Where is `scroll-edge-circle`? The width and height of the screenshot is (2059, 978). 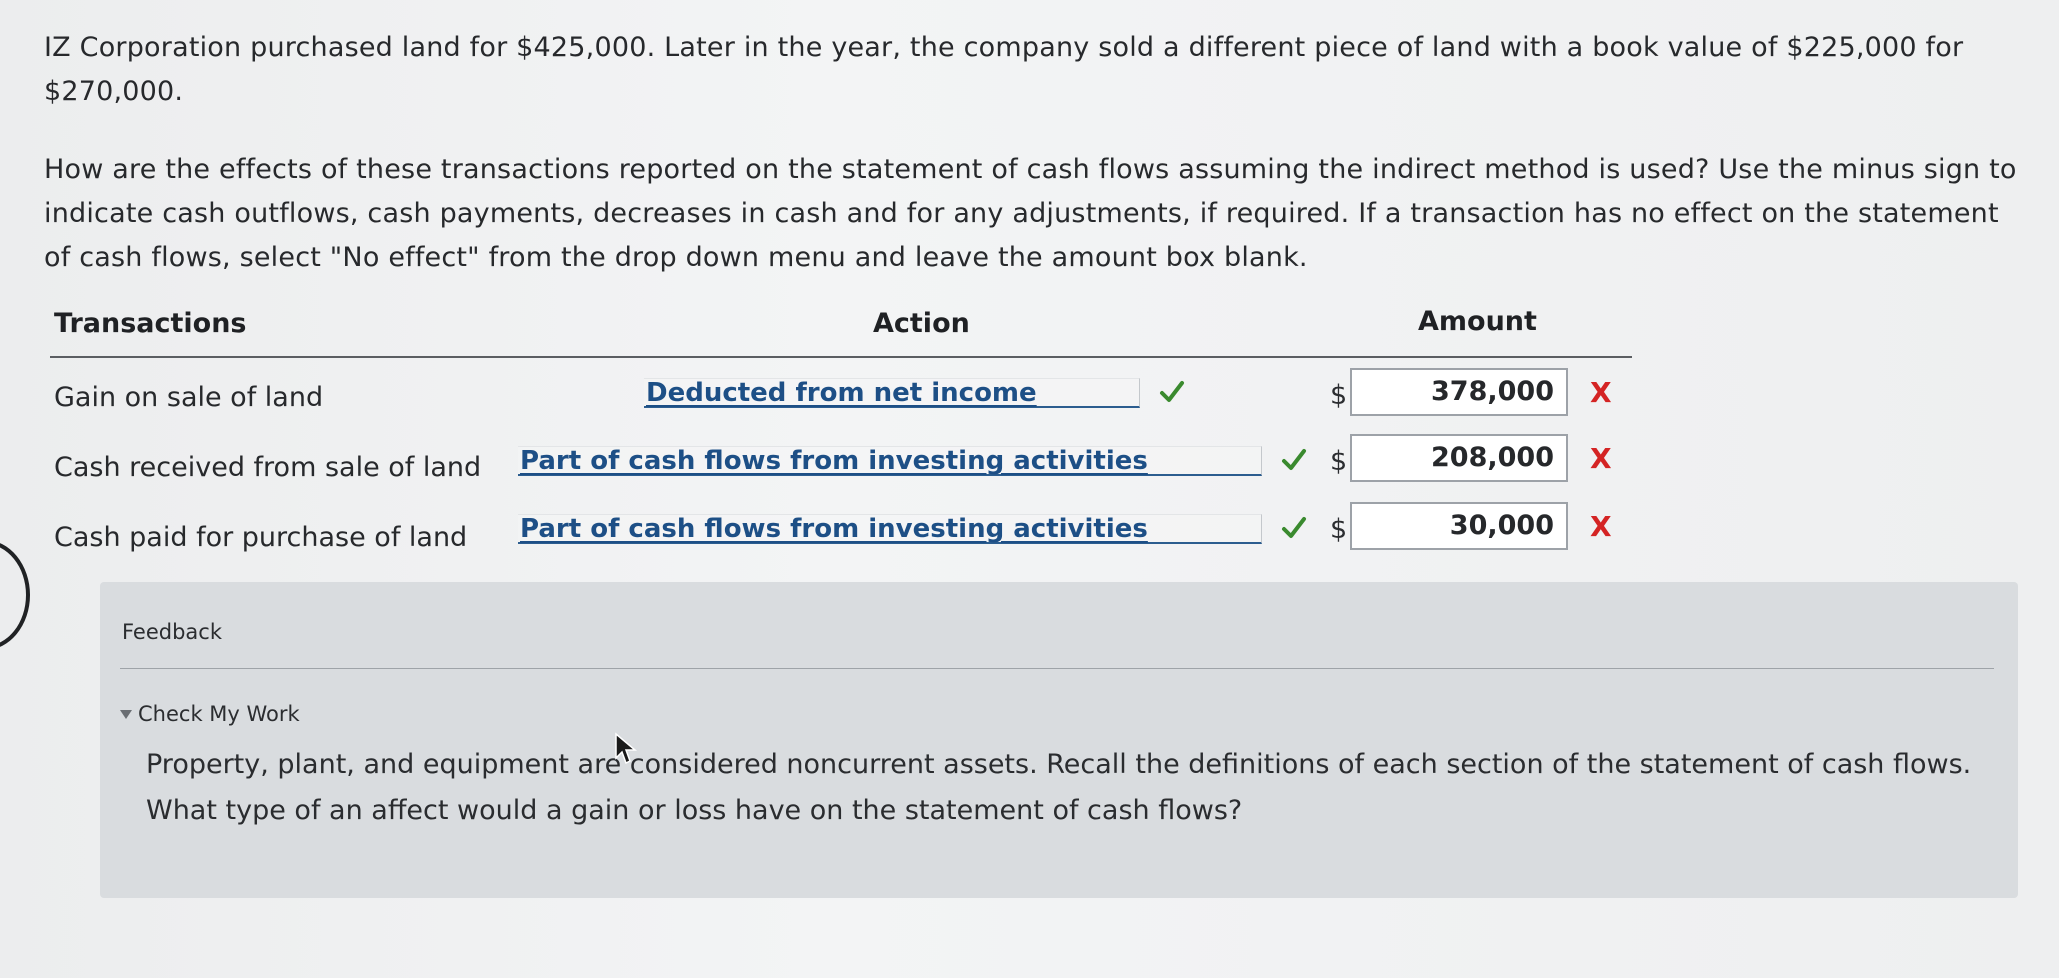 scroll-edge-circle is located at coordinates (15, 595).